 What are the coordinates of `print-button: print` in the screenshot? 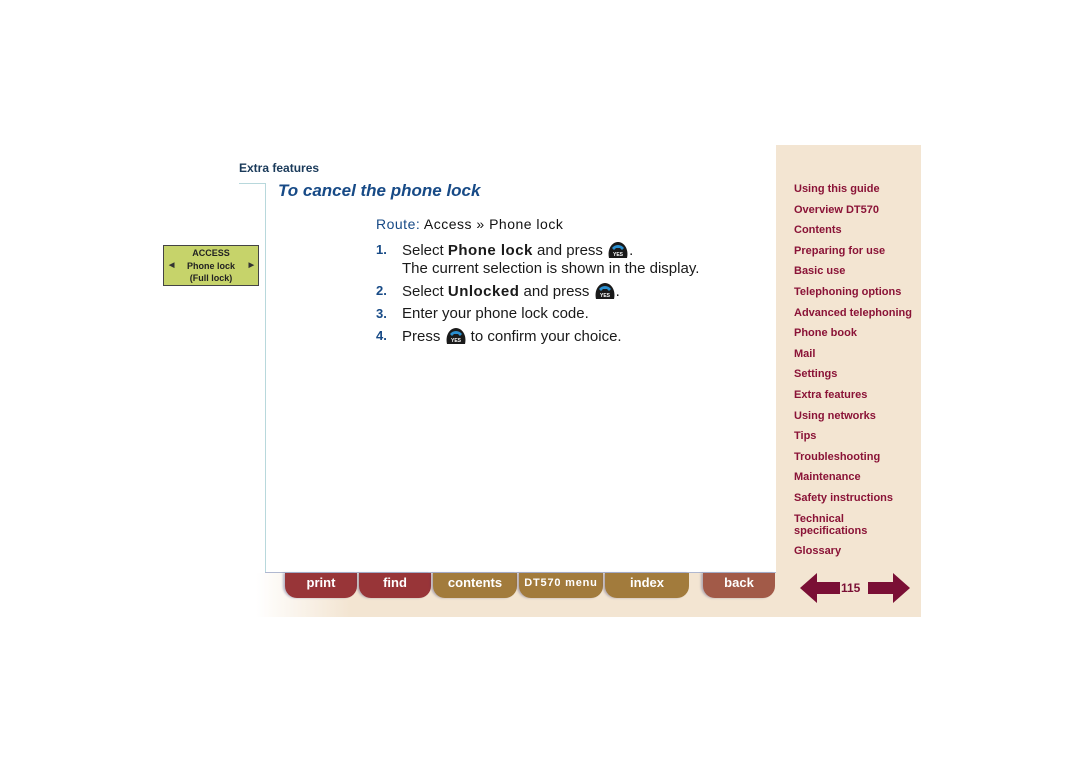 It's located at (321, 585).